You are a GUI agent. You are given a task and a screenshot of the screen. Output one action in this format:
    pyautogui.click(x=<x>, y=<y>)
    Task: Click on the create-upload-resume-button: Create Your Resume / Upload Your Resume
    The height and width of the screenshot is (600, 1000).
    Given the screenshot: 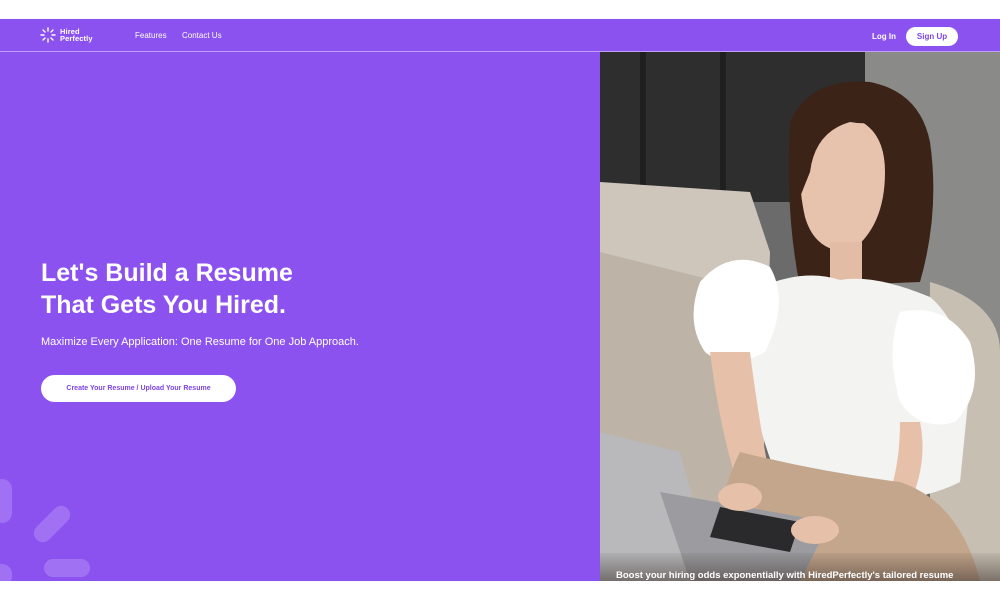 What is the action you would take?
    pyautogui.click(x=138, y=388)
    